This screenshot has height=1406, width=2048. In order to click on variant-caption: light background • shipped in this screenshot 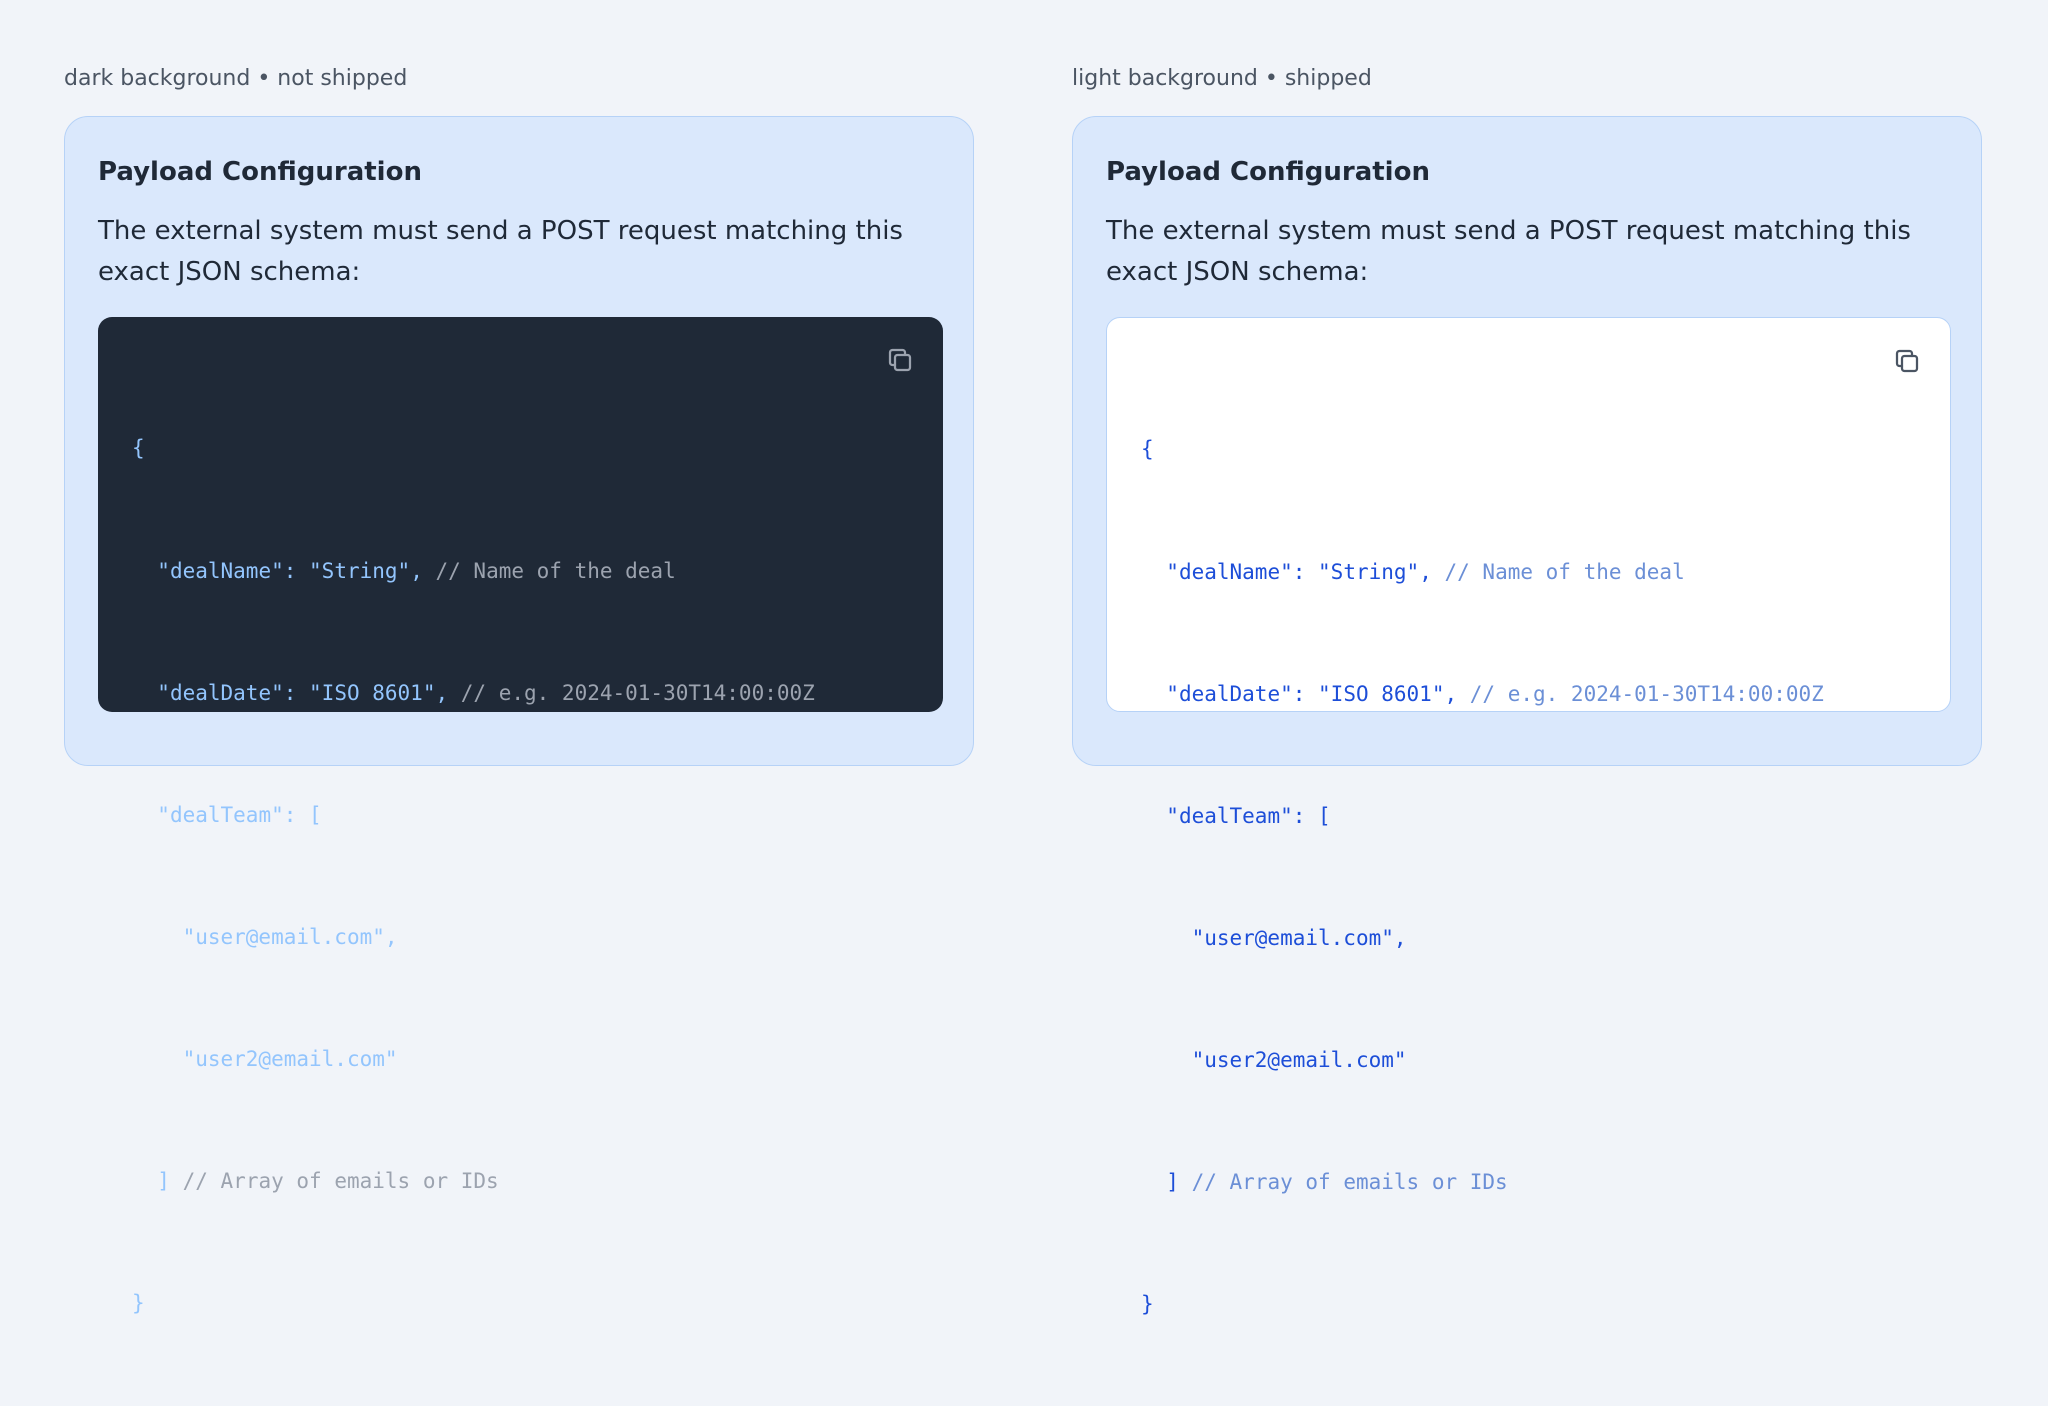, I will do `click(1222, 78)`.